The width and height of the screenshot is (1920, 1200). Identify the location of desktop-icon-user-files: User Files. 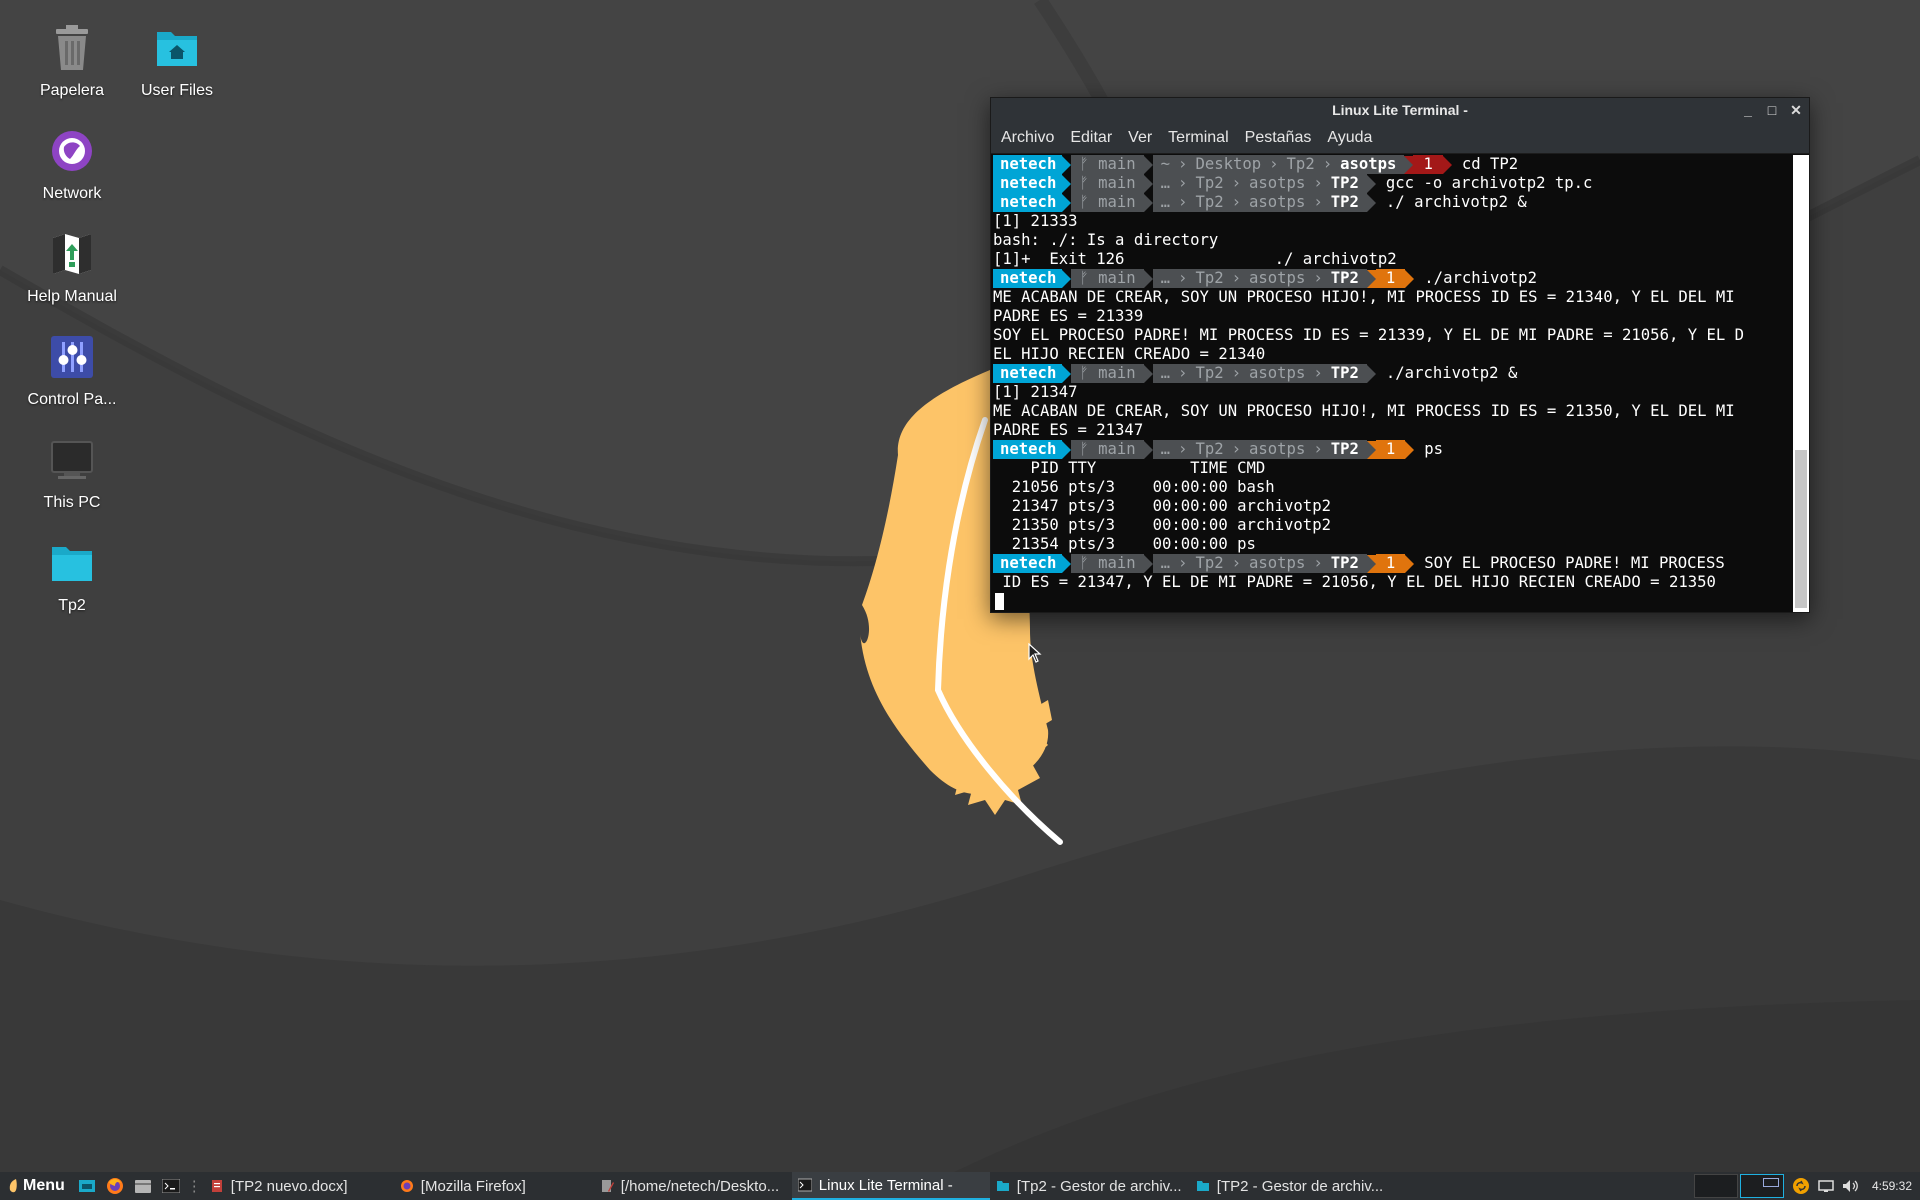
(177, 61).